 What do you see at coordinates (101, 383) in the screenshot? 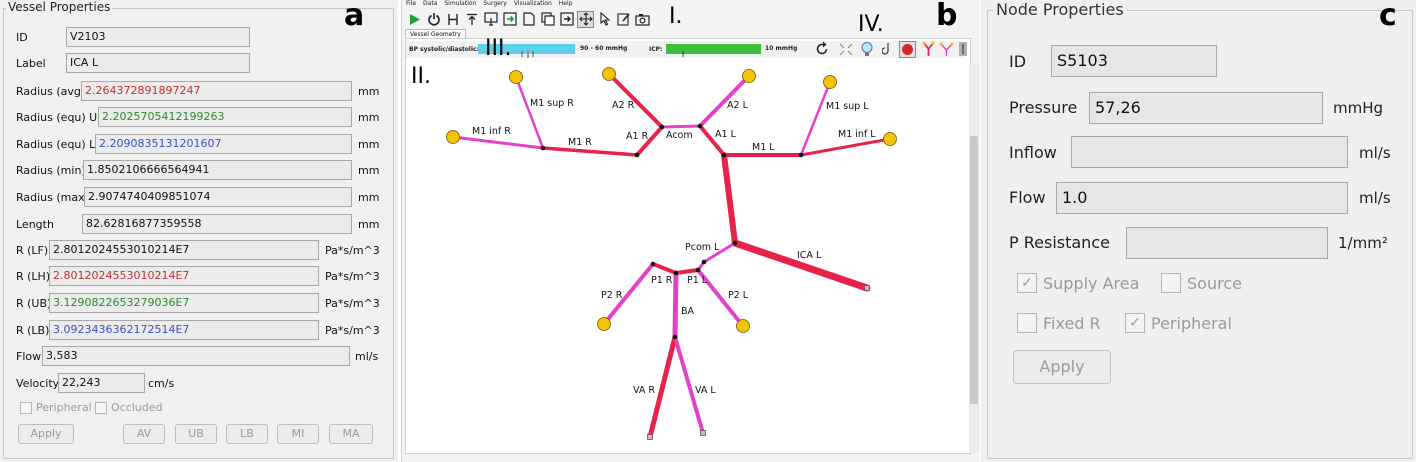
I see `velocity-field: 22,243` at bounding box center [101, 383].